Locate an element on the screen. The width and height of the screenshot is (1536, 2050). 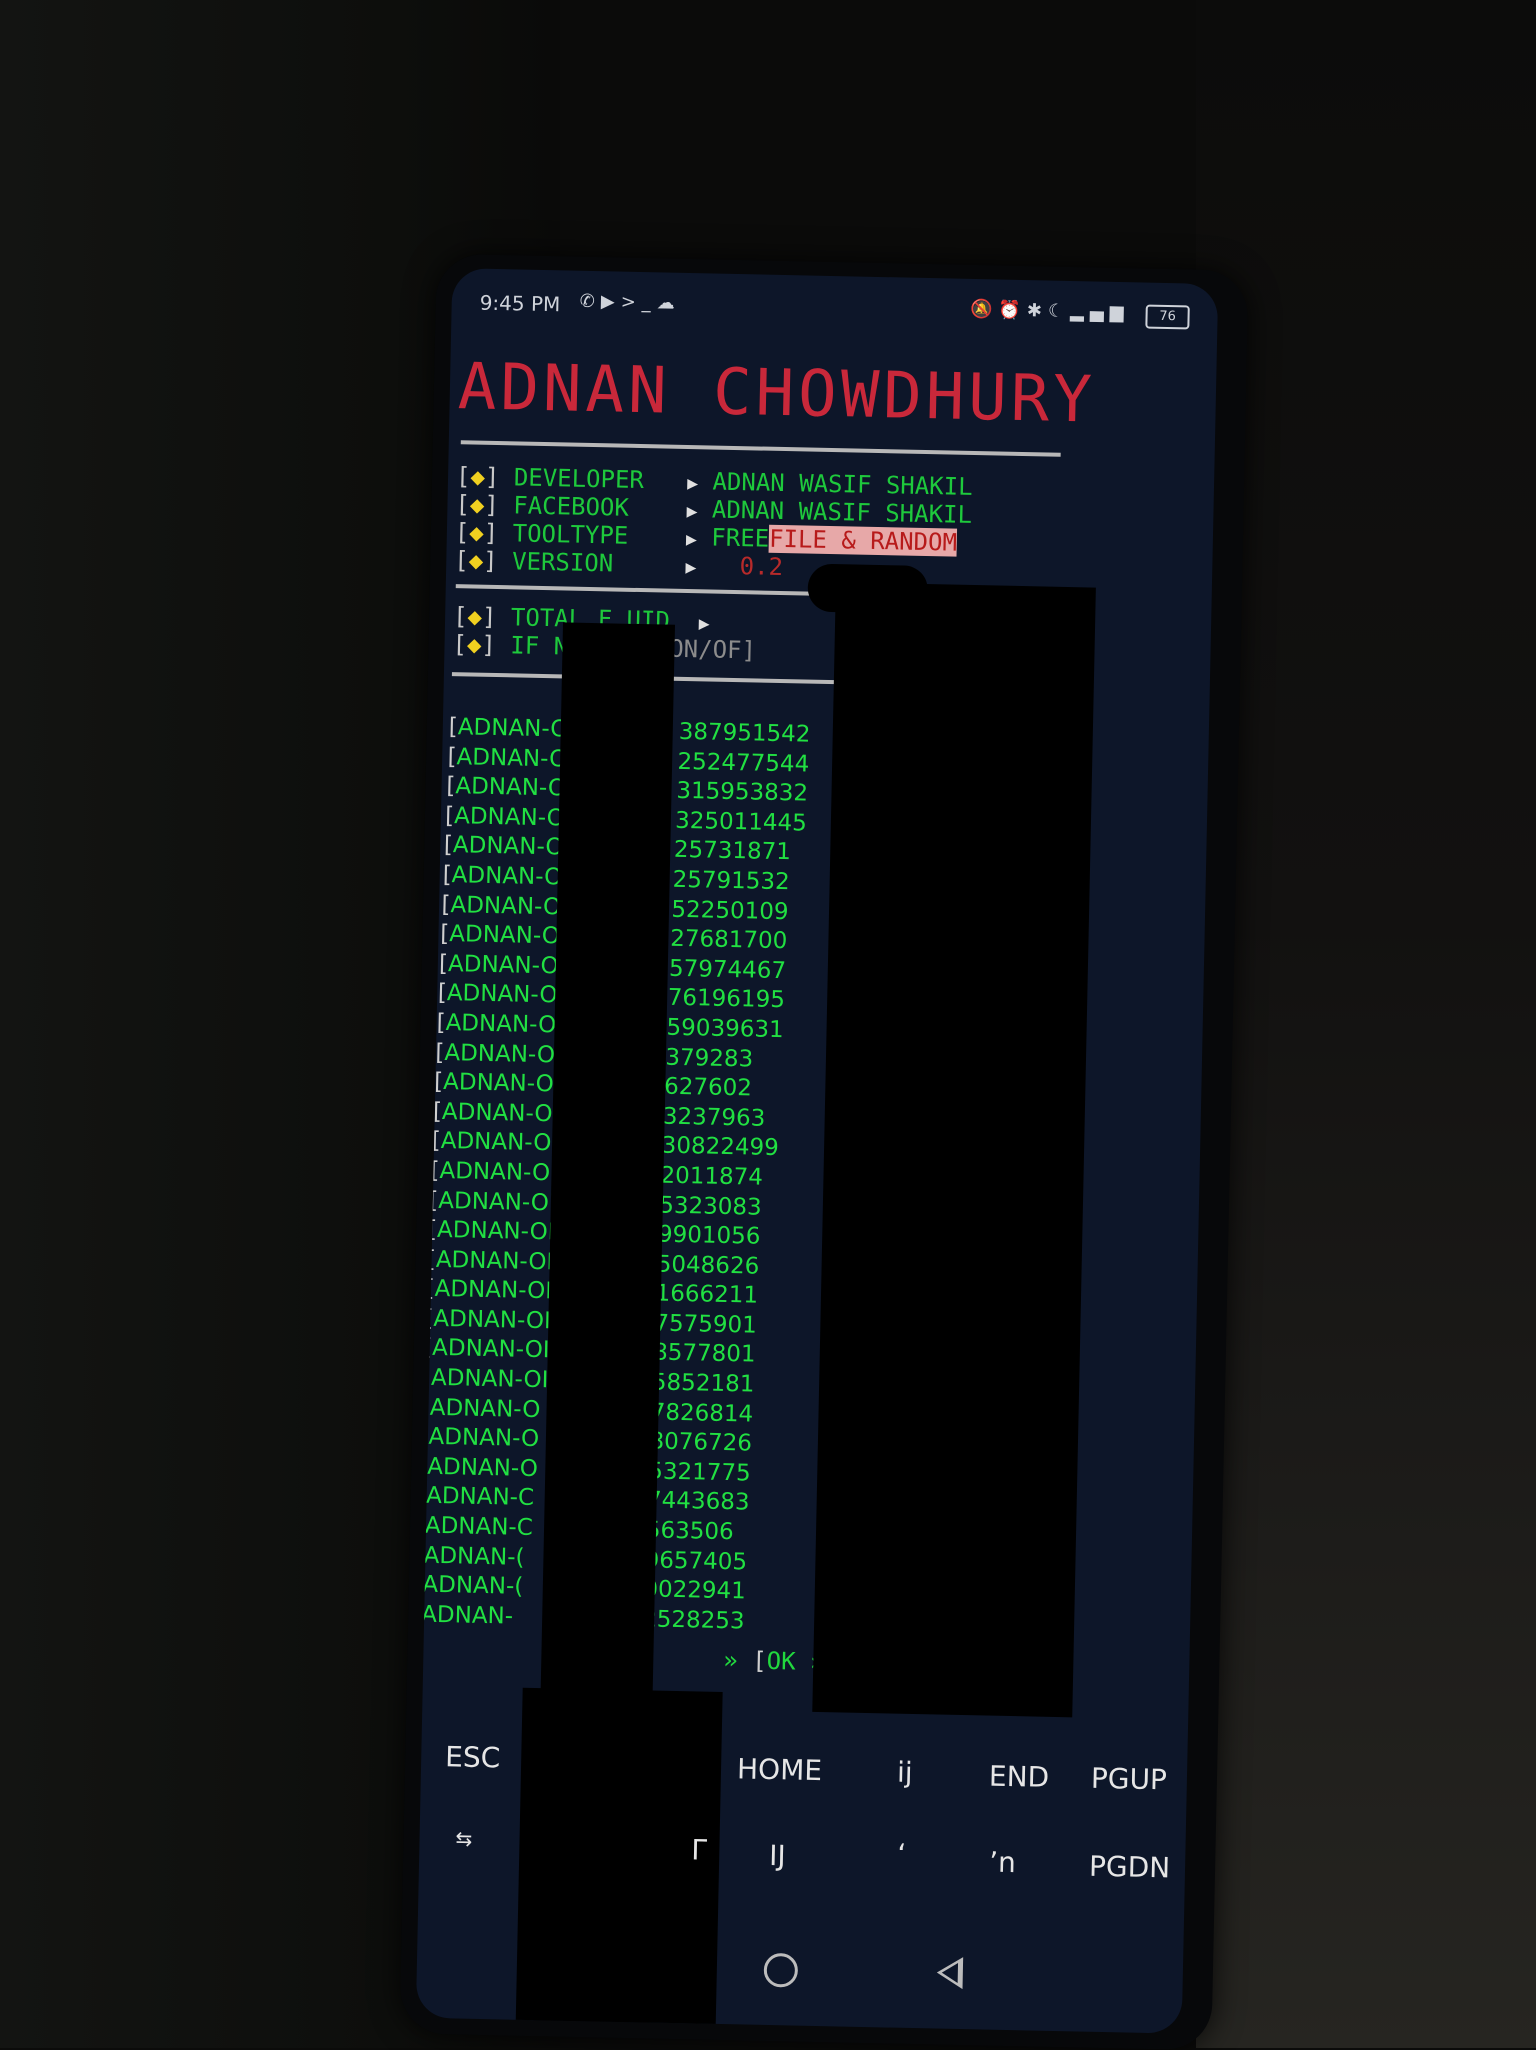
tick-key: ʻ is located at coordinates (902, 1854).